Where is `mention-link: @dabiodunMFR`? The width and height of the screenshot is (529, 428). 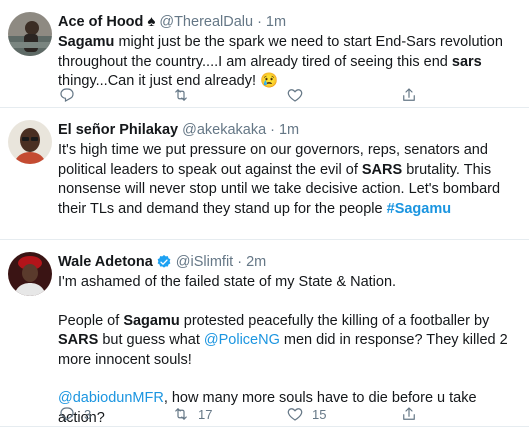 mention-link: @dabiodunMFR is located at coordinates (111, 398).